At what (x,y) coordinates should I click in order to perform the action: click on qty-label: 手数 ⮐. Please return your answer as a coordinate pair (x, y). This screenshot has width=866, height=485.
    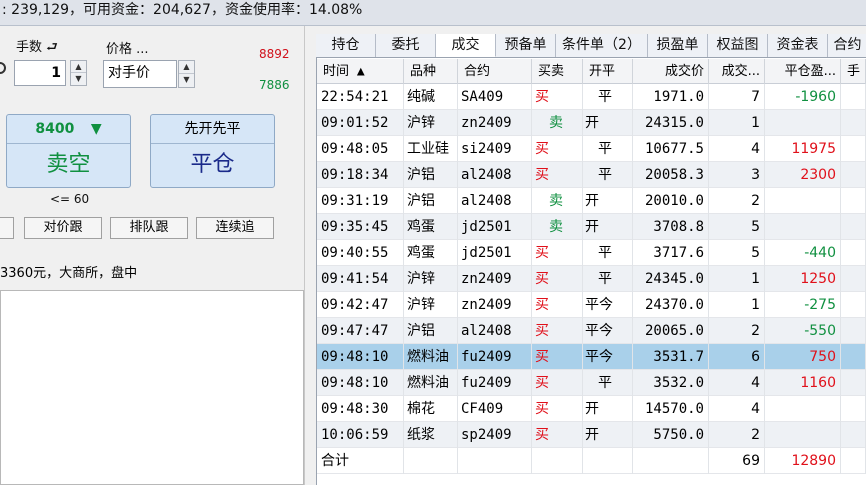
    Looking at the image, I should click on (37, 47).